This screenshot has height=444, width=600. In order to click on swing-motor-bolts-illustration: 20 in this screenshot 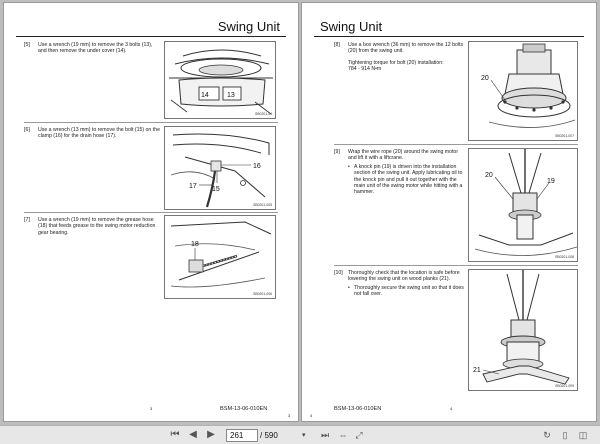, I will do `click(528, 85)`.